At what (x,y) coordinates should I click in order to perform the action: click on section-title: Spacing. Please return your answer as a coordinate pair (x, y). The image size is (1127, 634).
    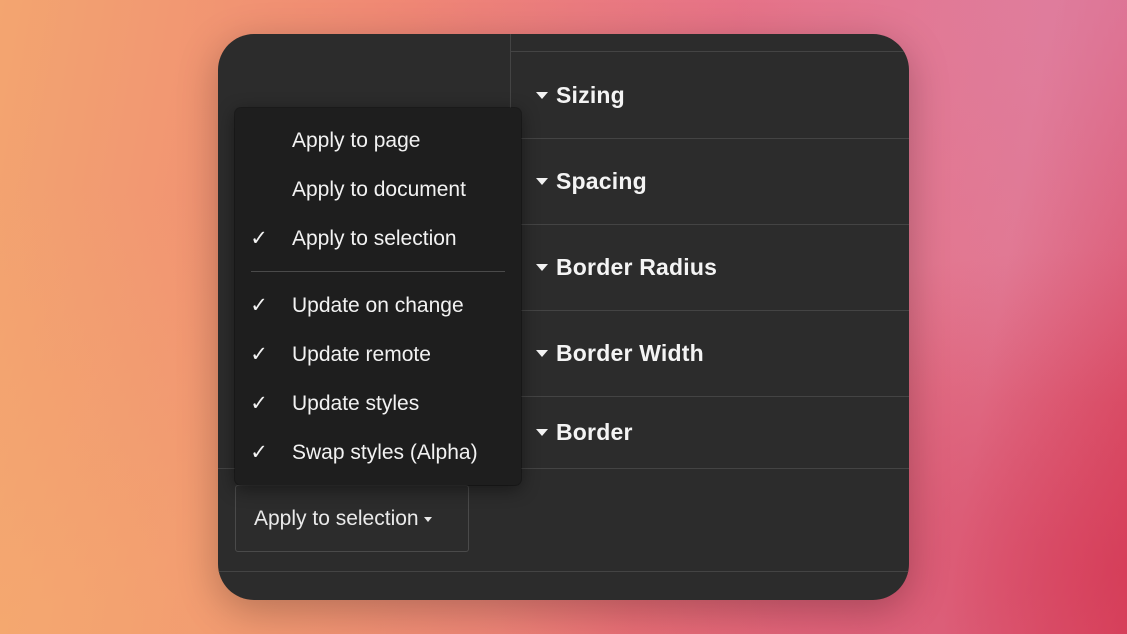
    Looking at the image, I should click on (601, 180).